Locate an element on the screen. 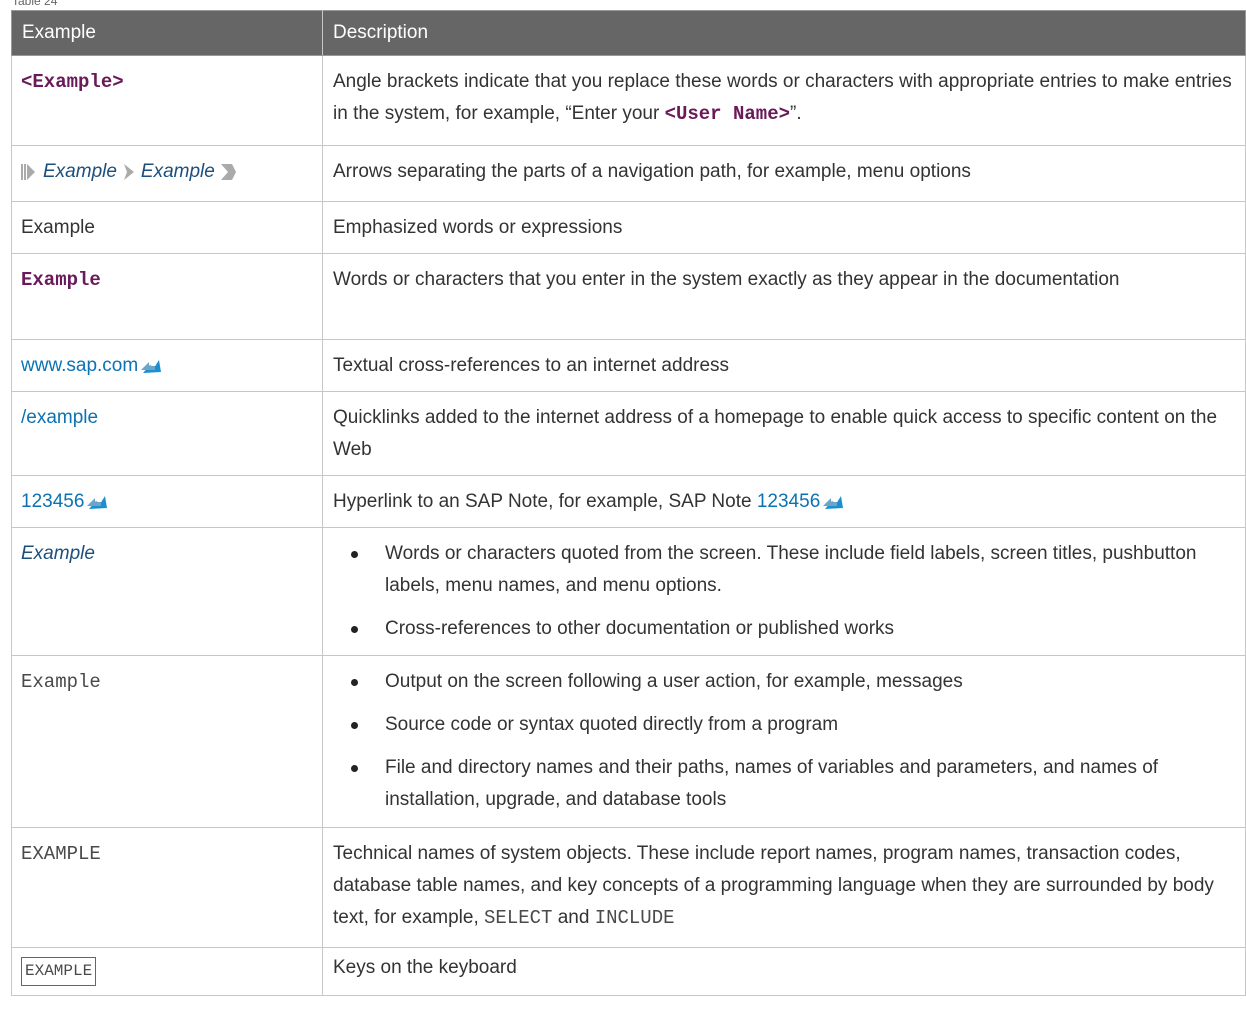 The height and width of the screenshot is (1014, 1246). table-row: Example Emphasized words or expressions is located at coordinates (628, 227).